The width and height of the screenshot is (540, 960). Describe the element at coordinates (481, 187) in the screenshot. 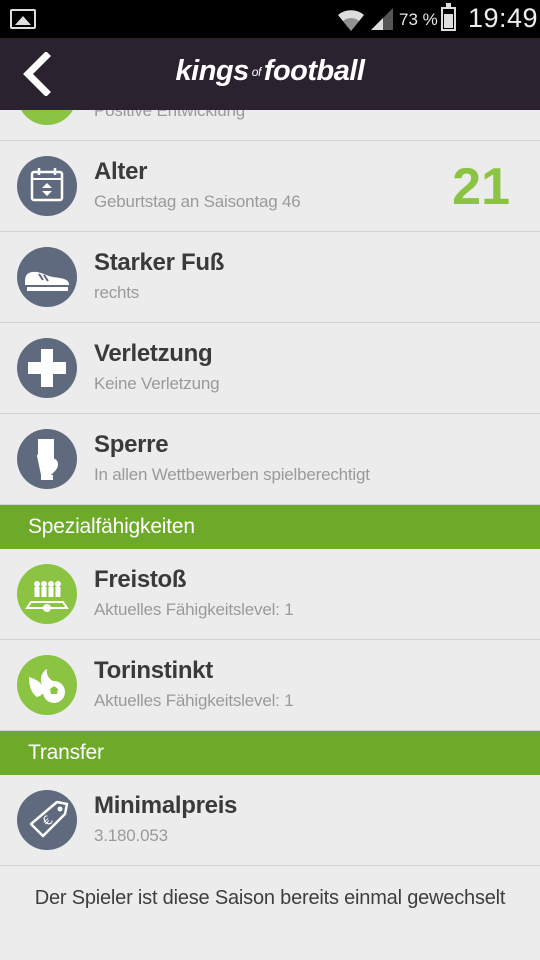

I see `age-value: 21` at that location.